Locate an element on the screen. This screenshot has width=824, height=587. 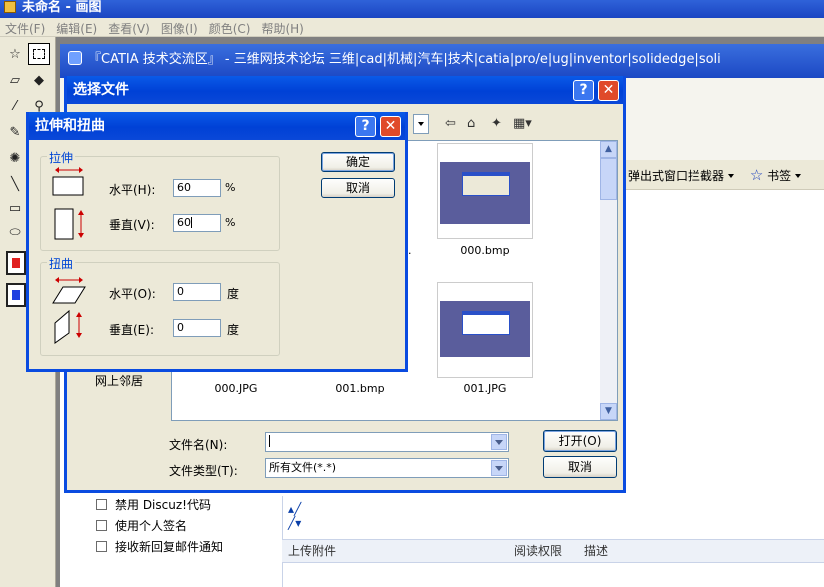
fg-color-icon is located at coordinates (16, 263).